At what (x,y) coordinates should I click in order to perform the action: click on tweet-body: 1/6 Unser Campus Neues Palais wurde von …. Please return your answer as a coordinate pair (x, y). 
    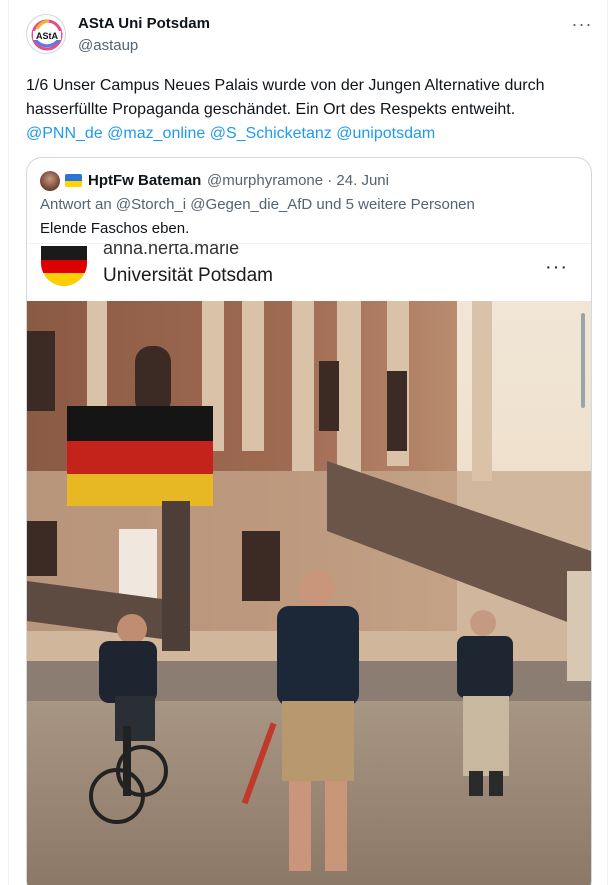
    Looking at the image, I should click on (285, 97).